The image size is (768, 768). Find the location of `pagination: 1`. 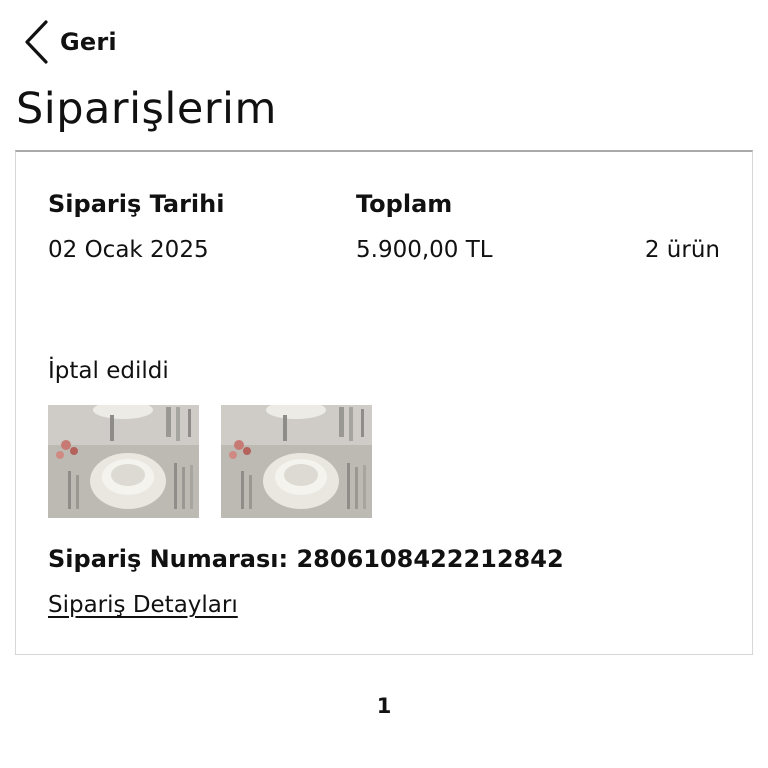

pagination: 1 is located at coordinates (384, 706).